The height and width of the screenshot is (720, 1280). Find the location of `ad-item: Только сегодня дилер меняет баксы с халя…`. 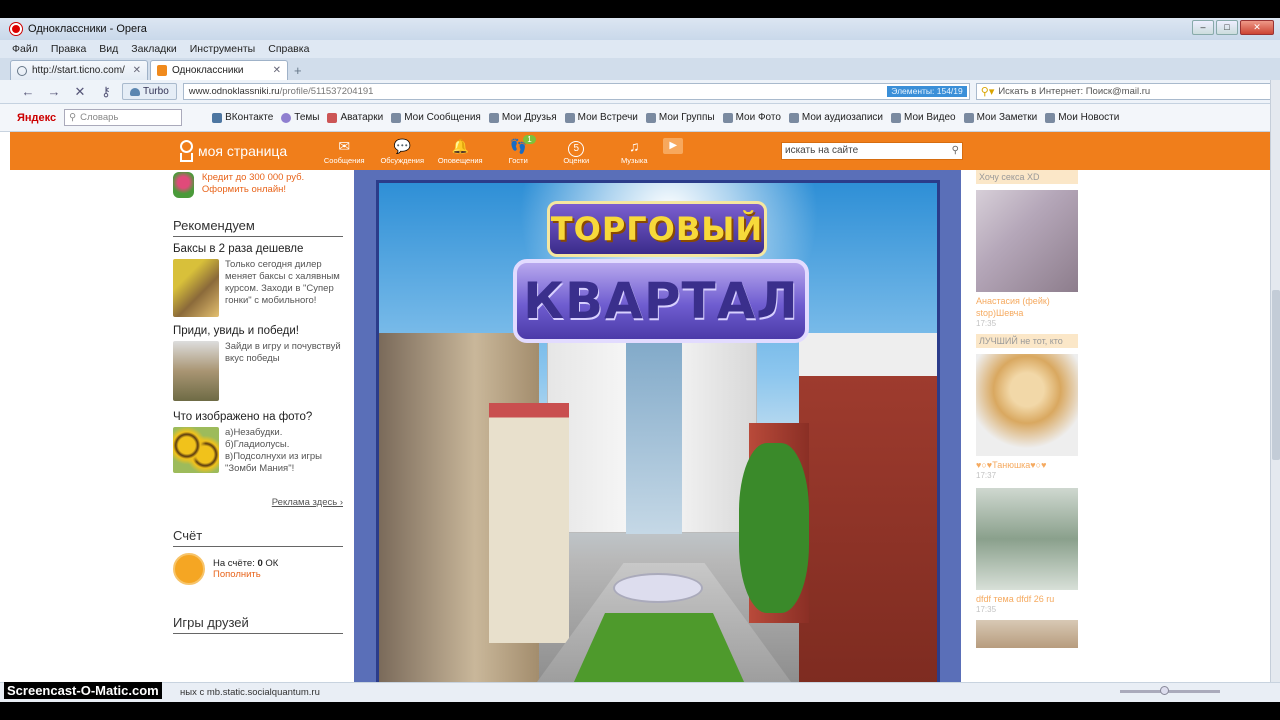

ad-item: Только сегодня дилер меняет баксы с халя… is located at coordinates (258, 288).